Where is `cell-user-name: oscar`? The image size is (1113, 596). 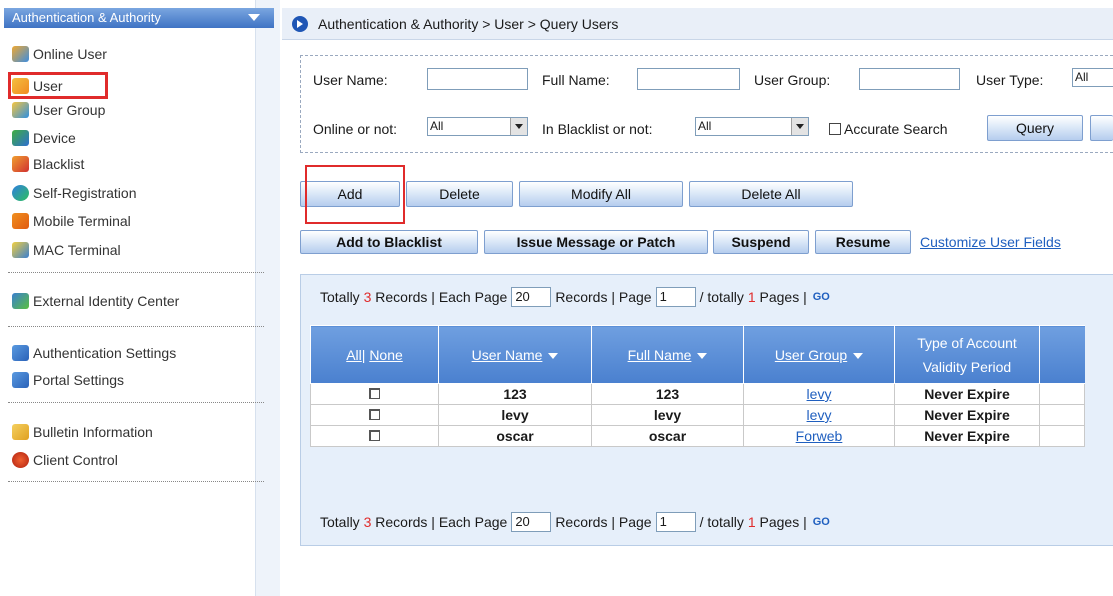
cell-user-name: oscar is located at coordinates (515, 436).